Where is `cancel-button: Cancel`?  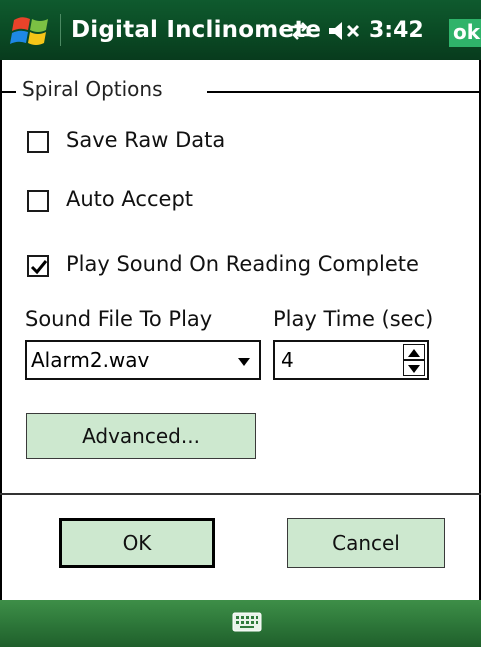
cancel-button: Cancel is located at coordinates (366, 543).